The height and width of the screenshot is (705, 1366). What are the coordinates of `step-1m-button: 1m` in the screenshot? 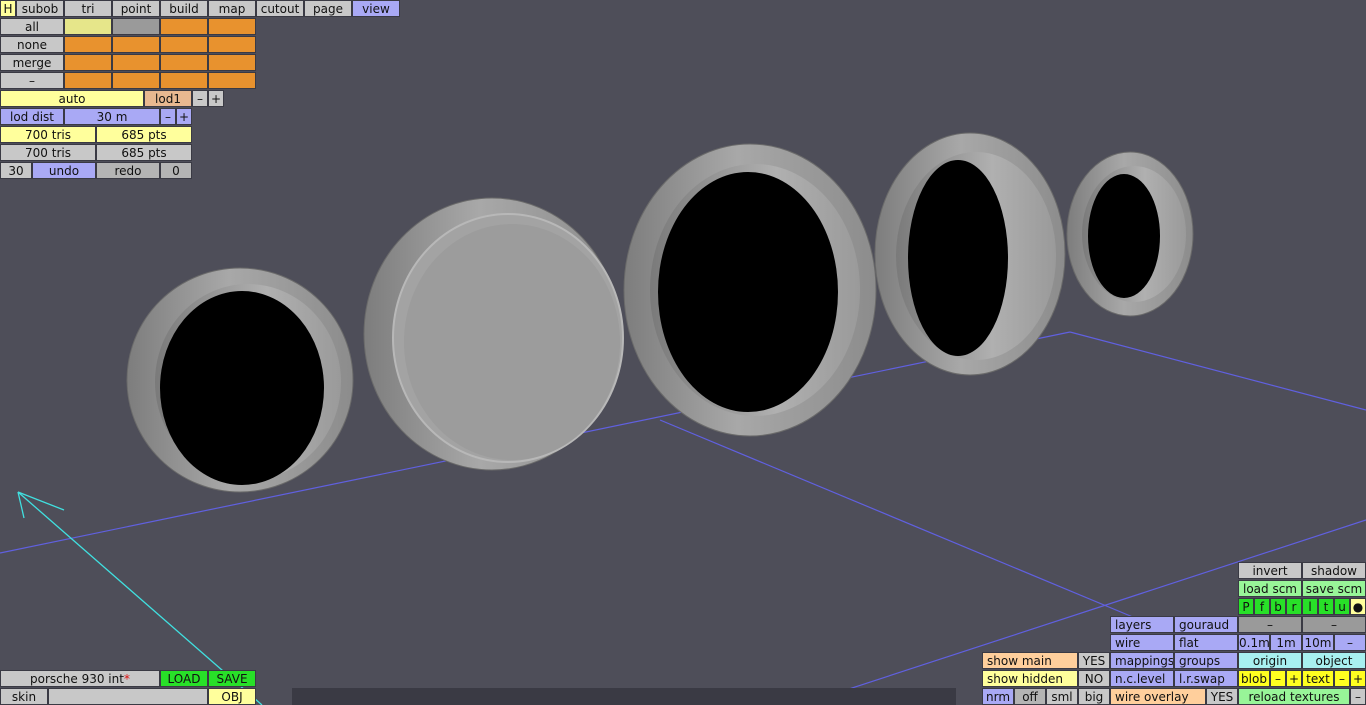 It's located at (1286, 642).